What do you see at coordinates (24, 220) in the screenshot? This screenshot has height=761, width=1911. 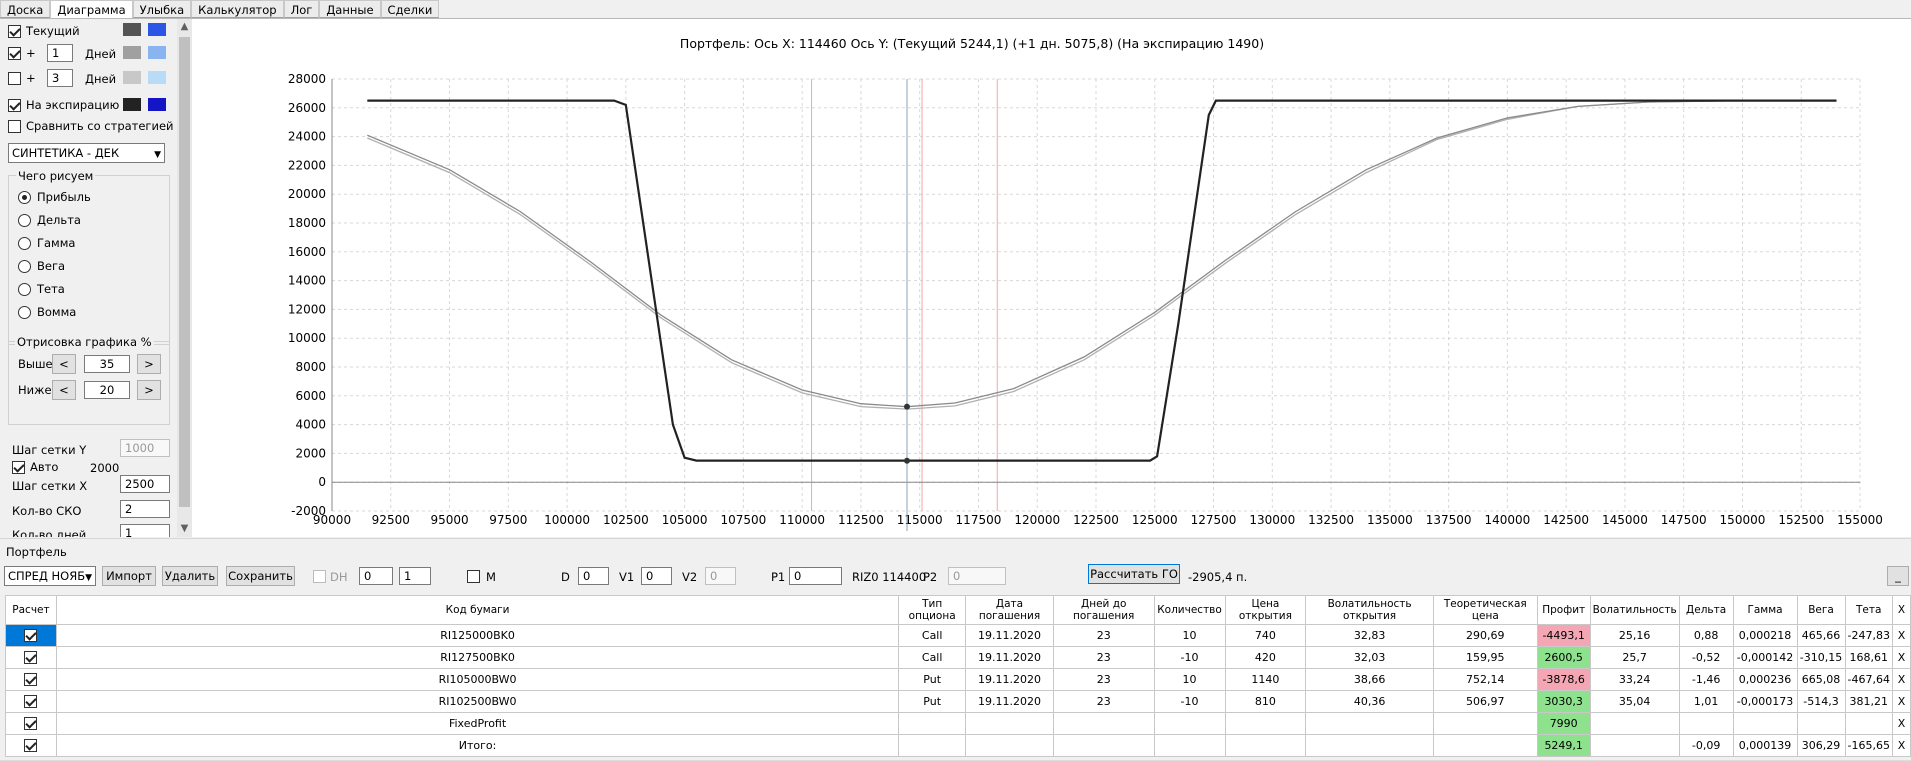 I see `radio-delta-button` at bounding box center [24, 220].